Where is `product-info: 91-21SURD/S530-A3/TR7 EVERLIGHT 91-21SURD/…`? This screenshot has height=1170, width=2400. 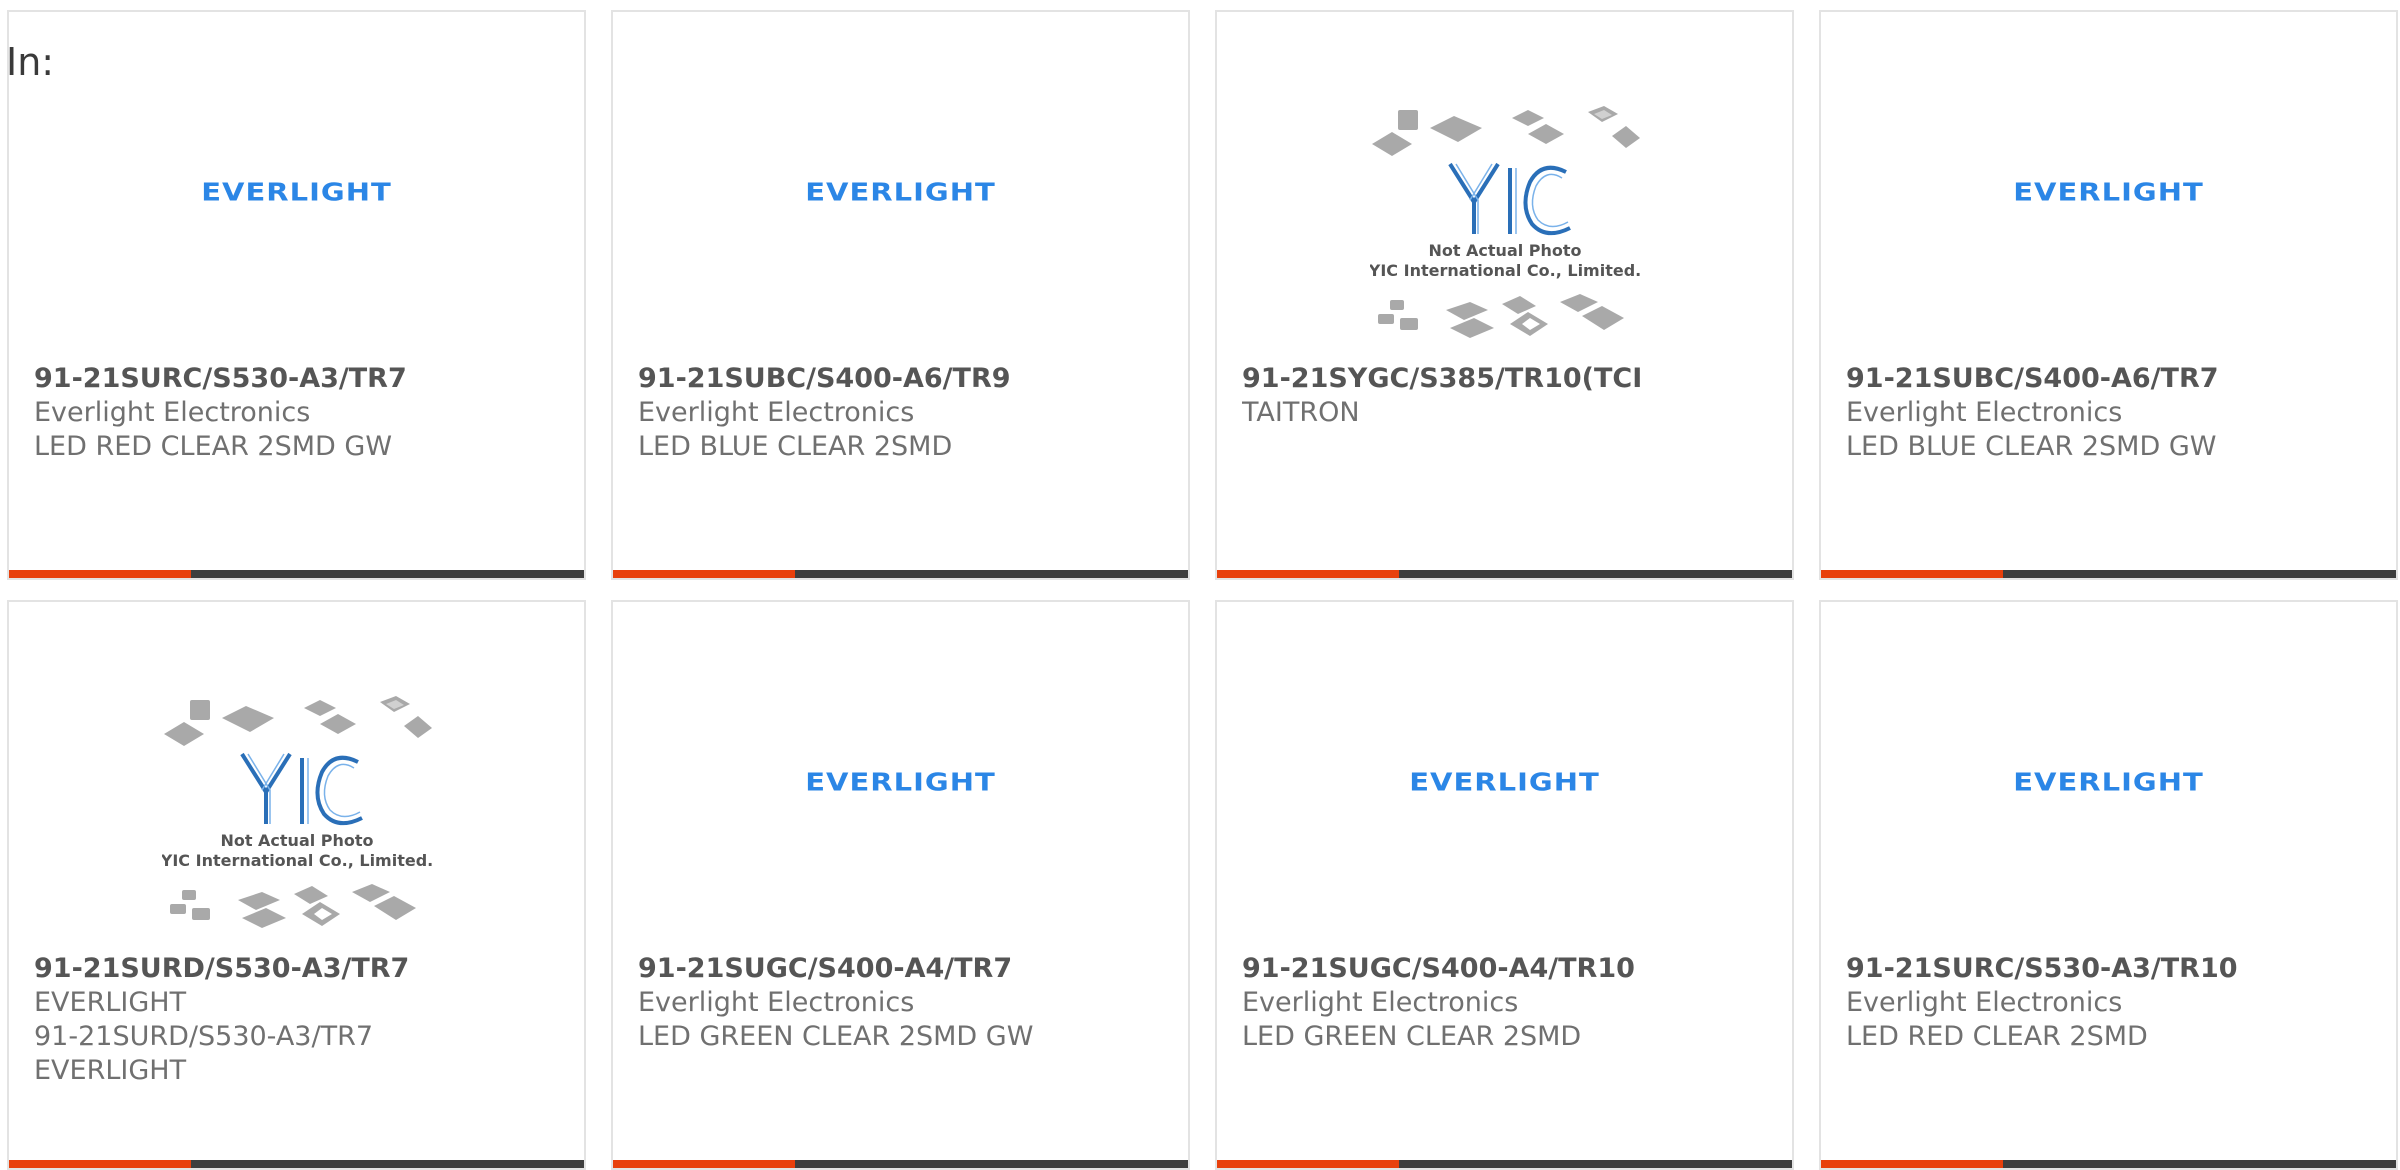
product-info: 91-21SURD/S530-A3/TR7 EVERLIGHT 91-21SURD/… is located at coordinates (304, 1020).